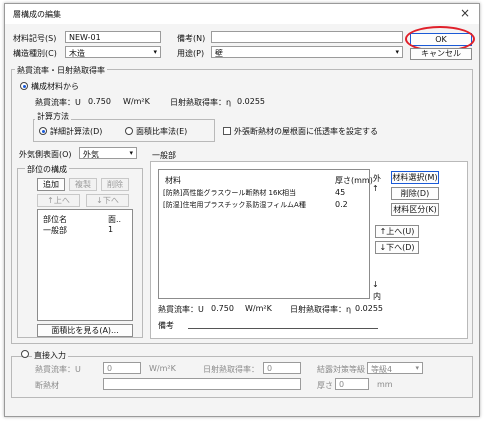 The height and width of the screenshot is (421, 484). Describe the element at coordinates (76, 131) in the screenshot. I see `calc-detail-label: 詳細計算法(D)` at that location.